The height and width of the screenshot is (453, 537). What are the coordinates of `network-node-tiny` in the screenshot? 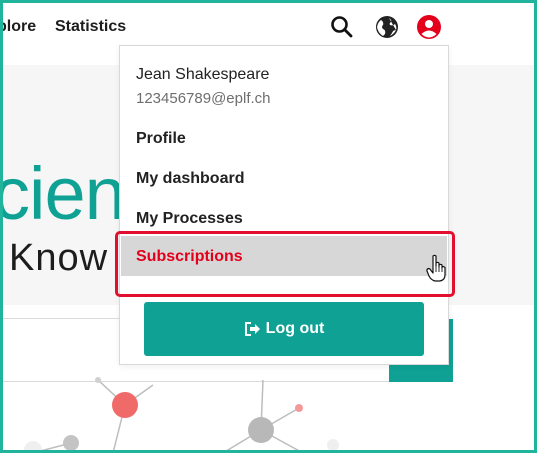 It's located at (98, 380).